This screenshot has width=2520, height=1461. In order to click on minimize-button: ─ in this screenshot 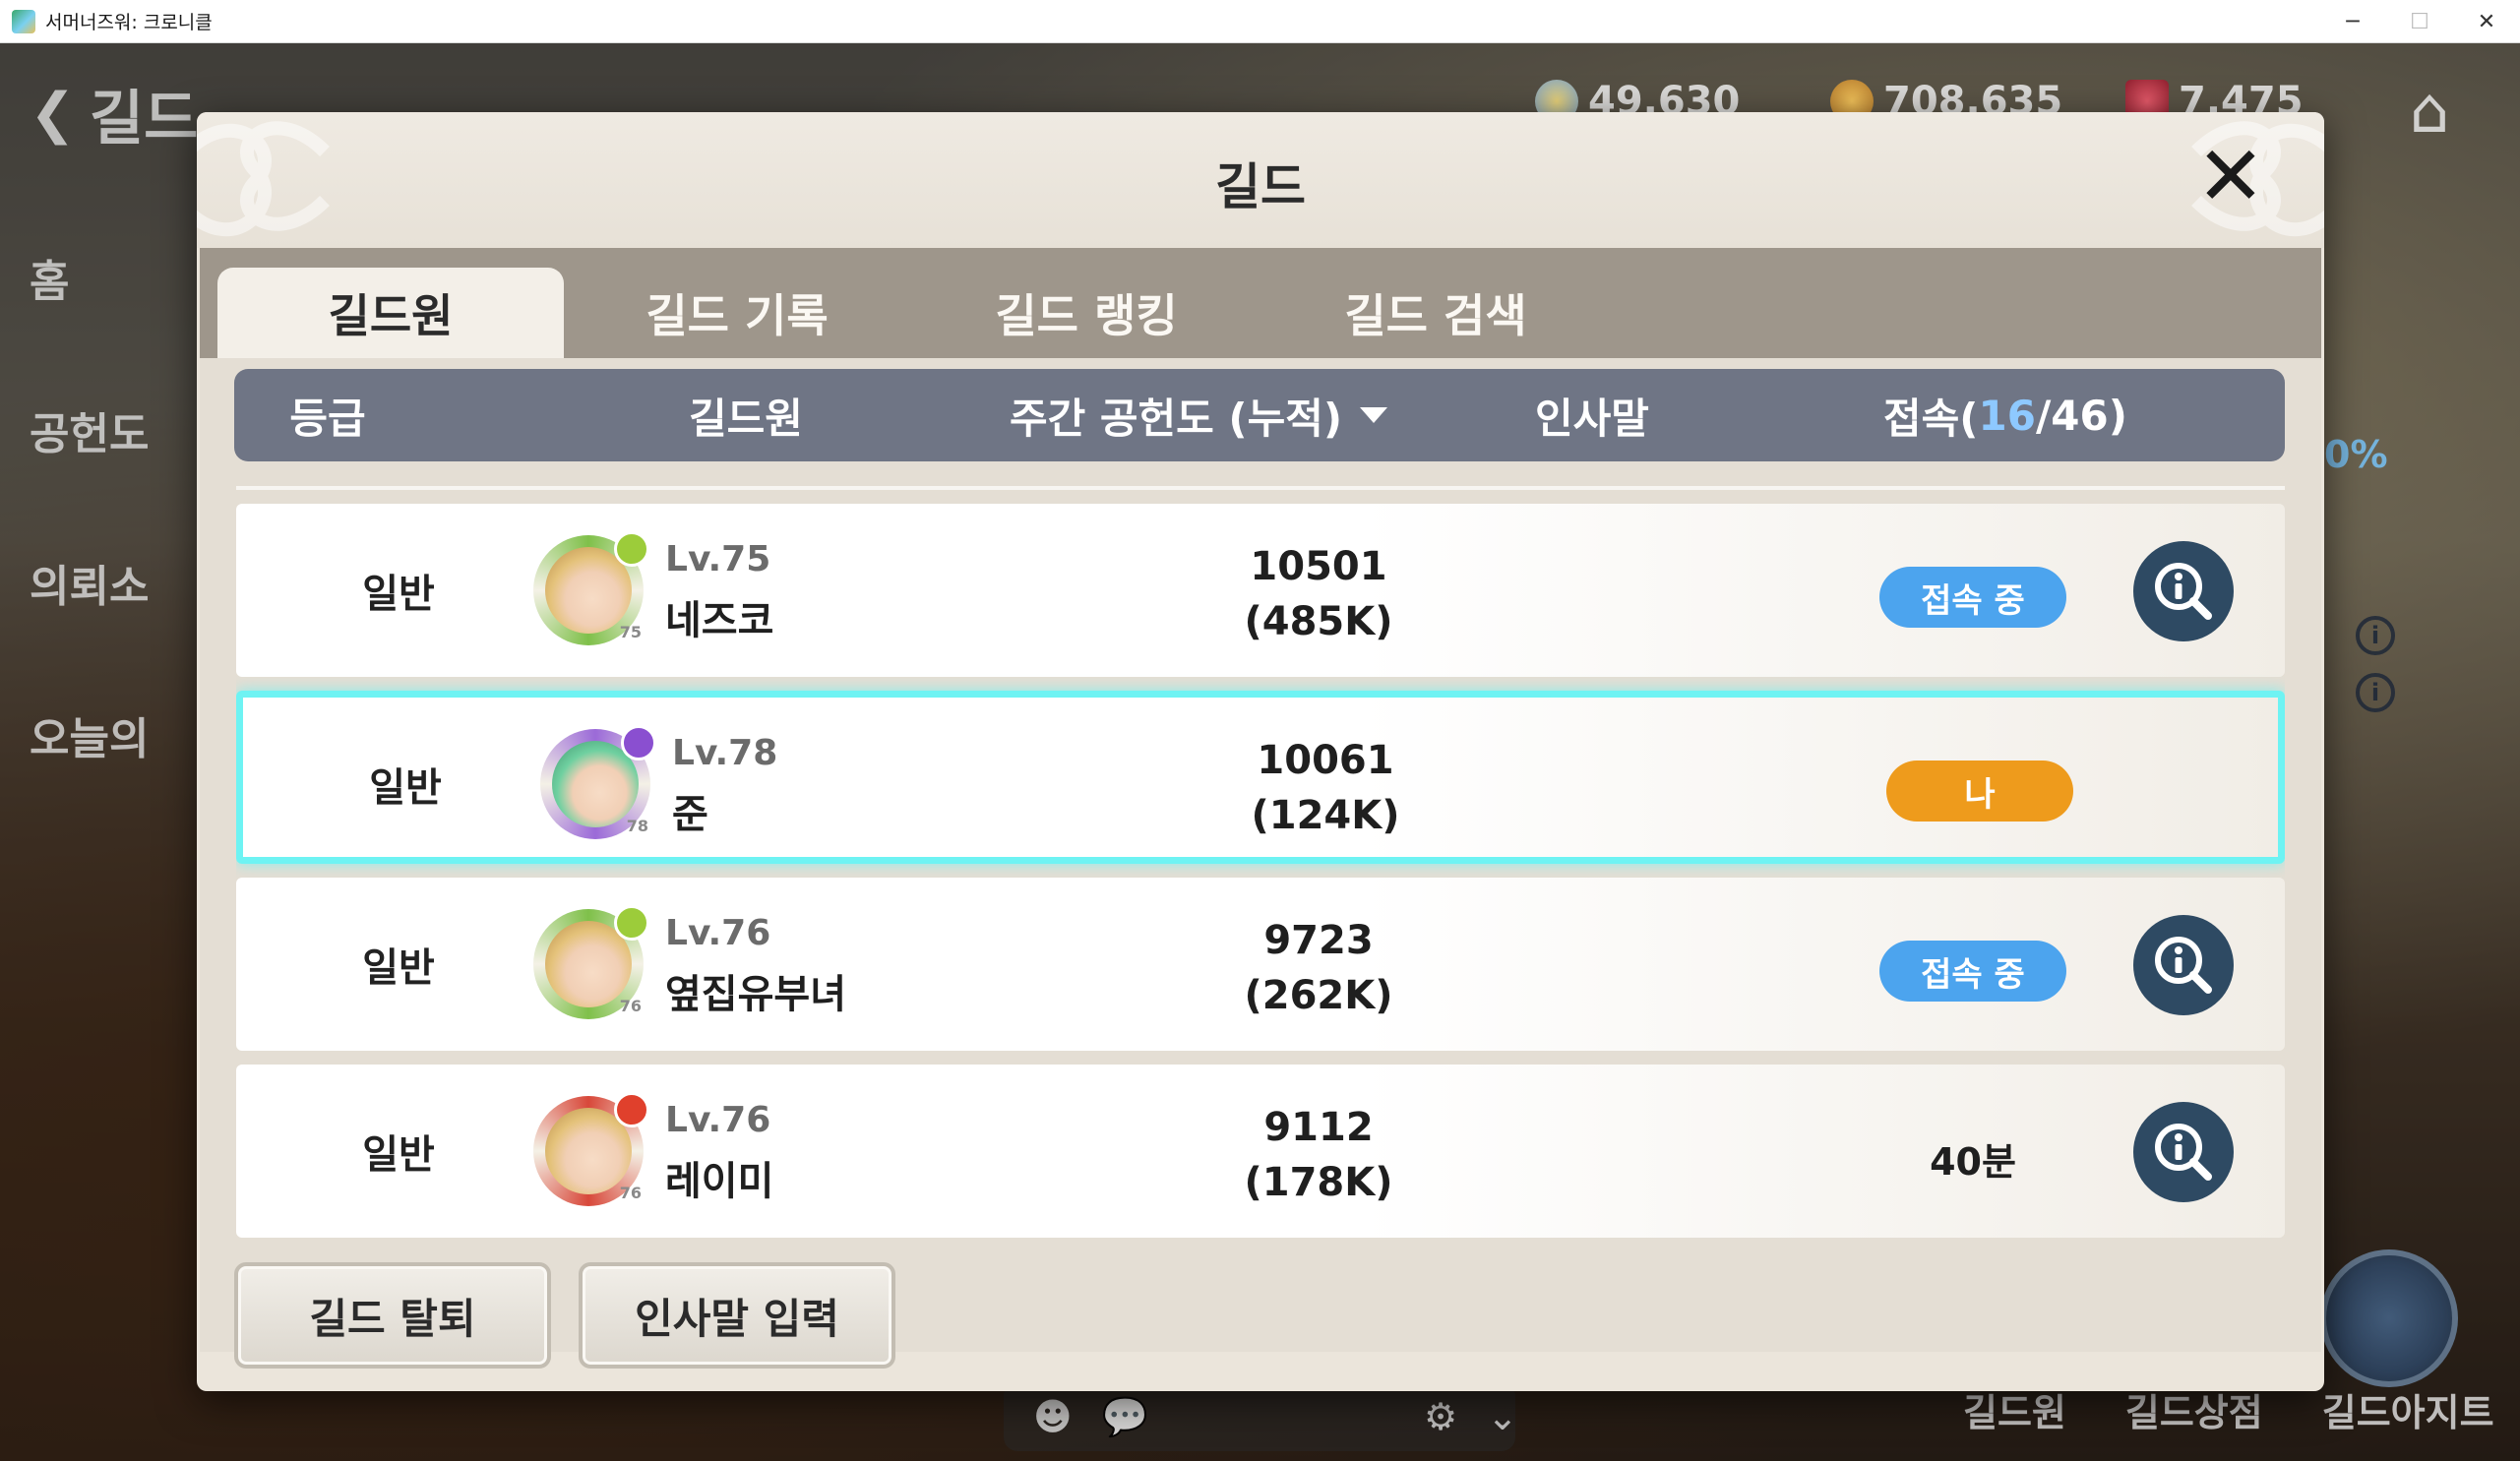, I will do `click(2352, 22)`.